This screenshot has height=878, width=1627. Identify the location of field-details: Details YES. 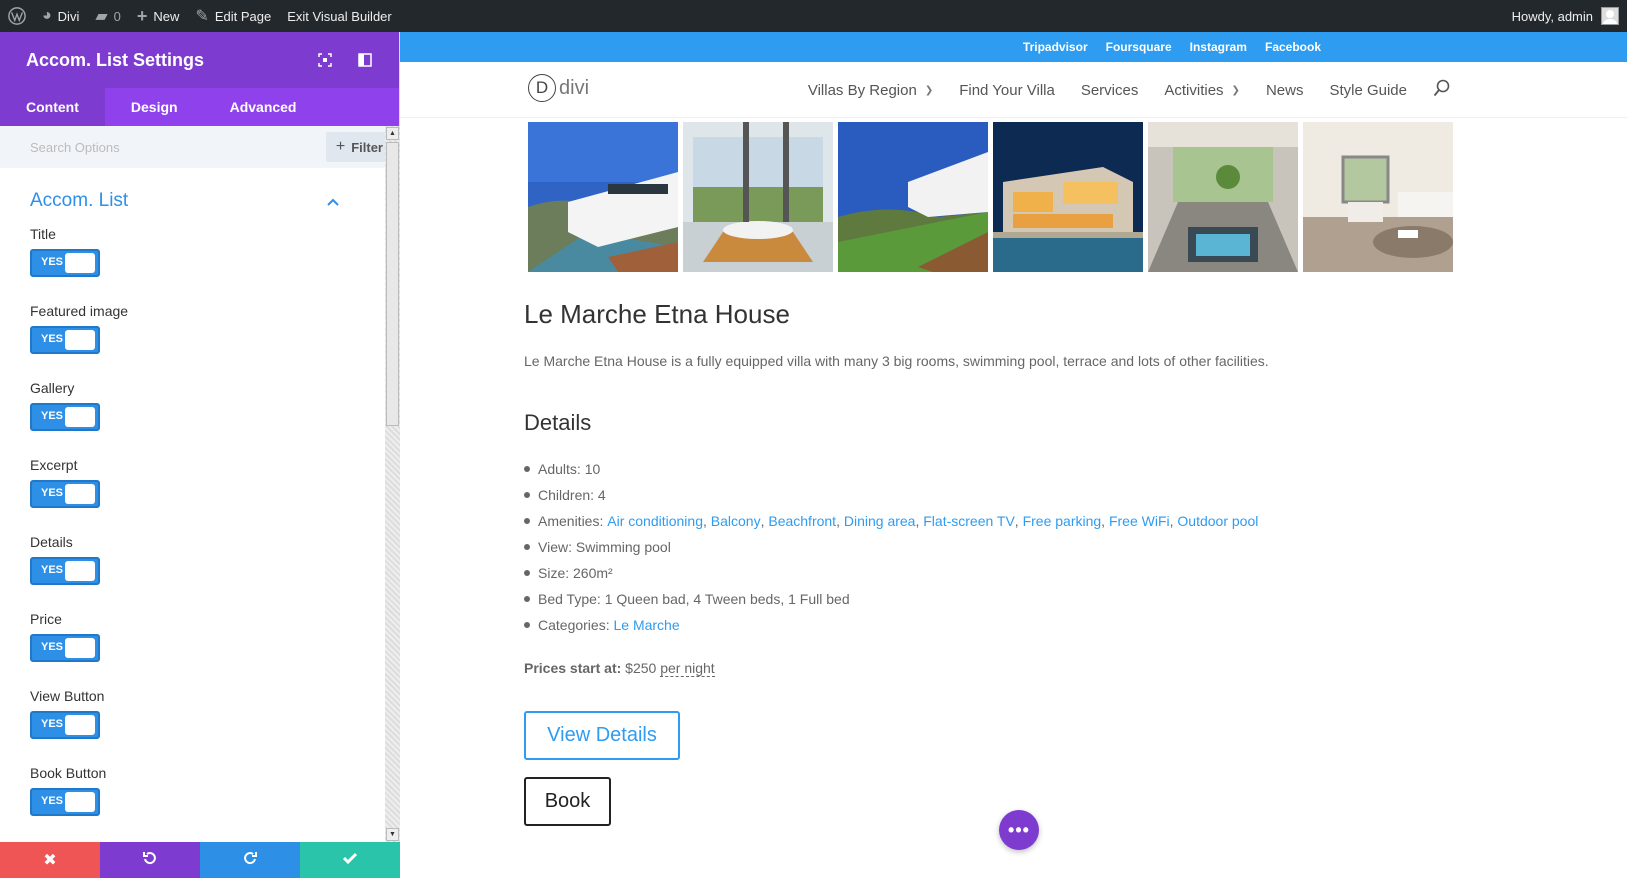
(192, 572).